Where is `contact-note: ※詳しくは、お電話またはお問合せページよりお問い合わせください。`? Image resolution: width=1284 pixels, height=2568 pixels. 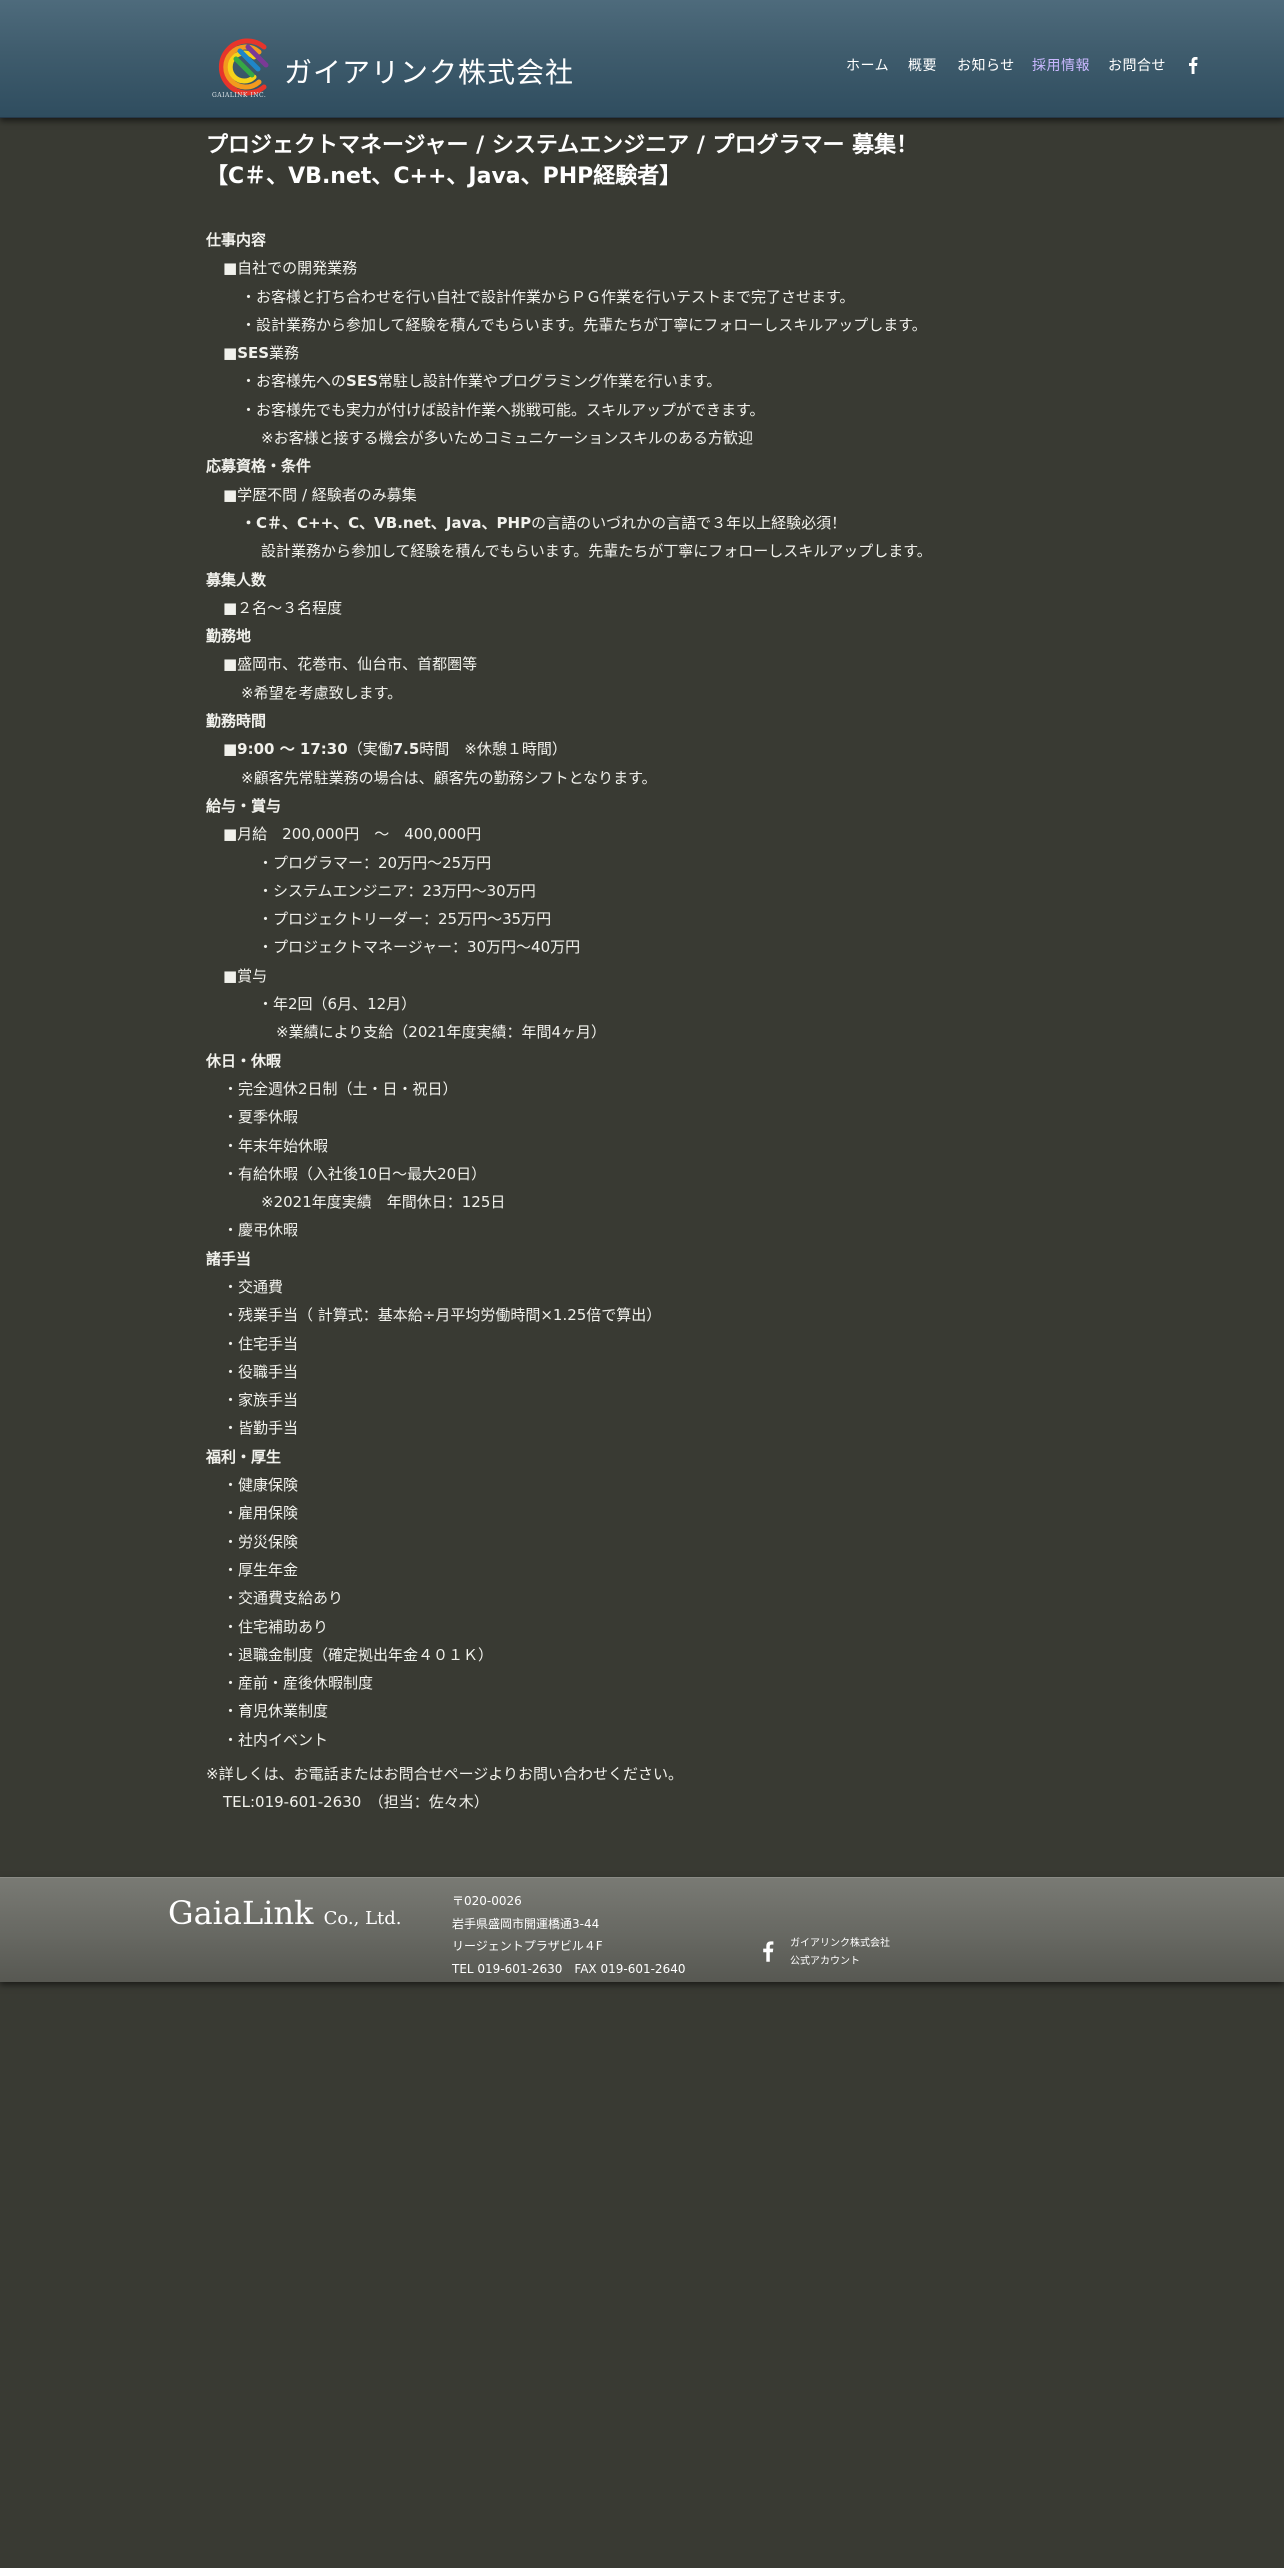 contact-note: ※詳しくは、お電話またはお問合せページよりお問い合わせください。 is located at coordinates (444, 1774).